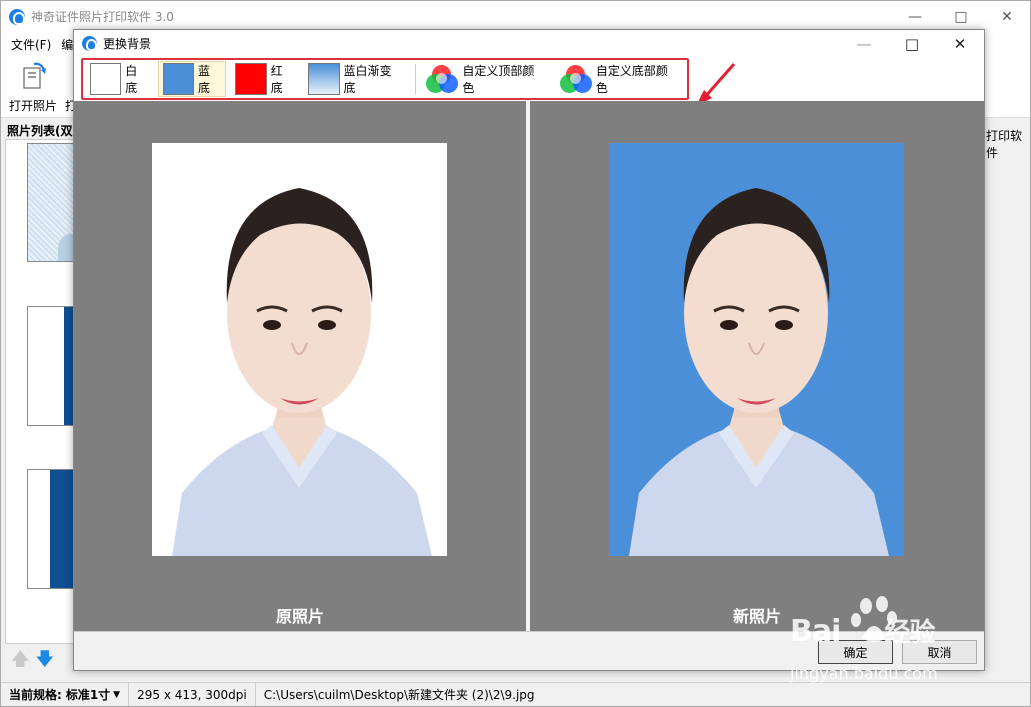 This screenshot has height=707, width=1031. I want to click on open-photo-button: 打开照片, so click(33, 87).